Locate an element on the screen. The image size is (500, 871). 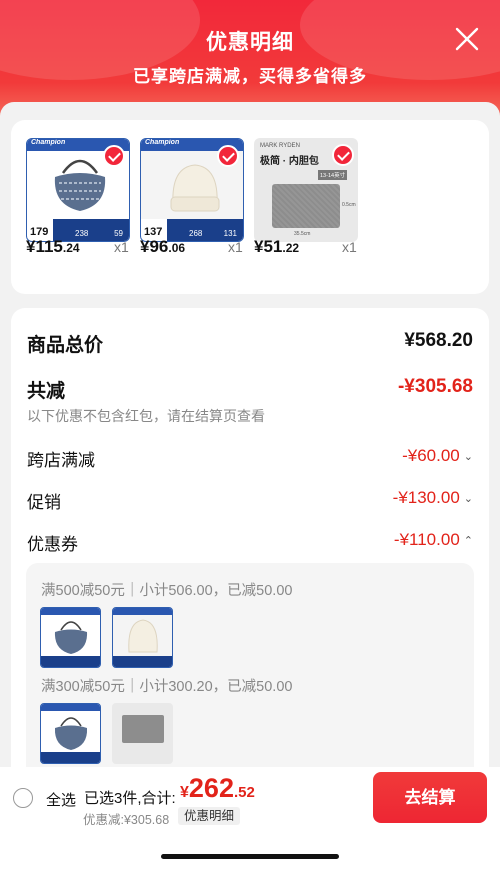
page-title: 优惠明细 is located at coordinates (250, 42).